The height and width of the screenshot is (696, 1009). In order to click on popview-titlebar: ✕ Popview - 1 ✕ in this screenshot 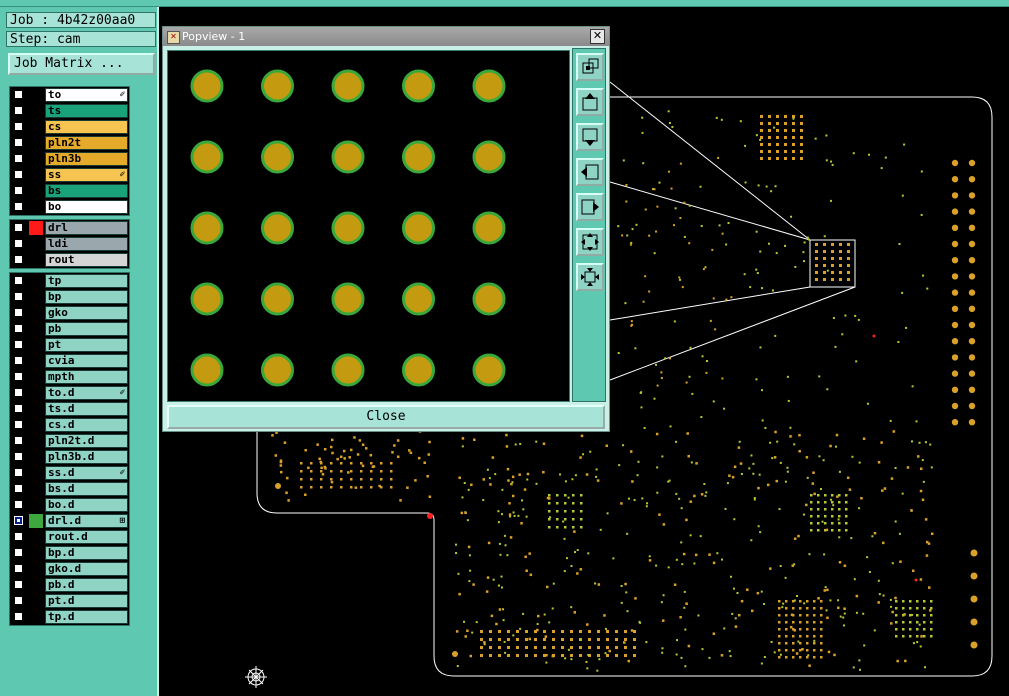, I will do `click(386, 36)`.